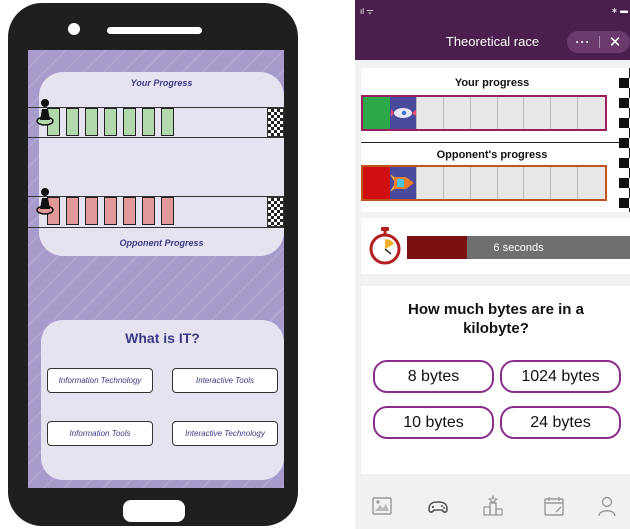 The image size is (630, 529). I want to click on timer-text: 6 seconds, so click(518, 247).